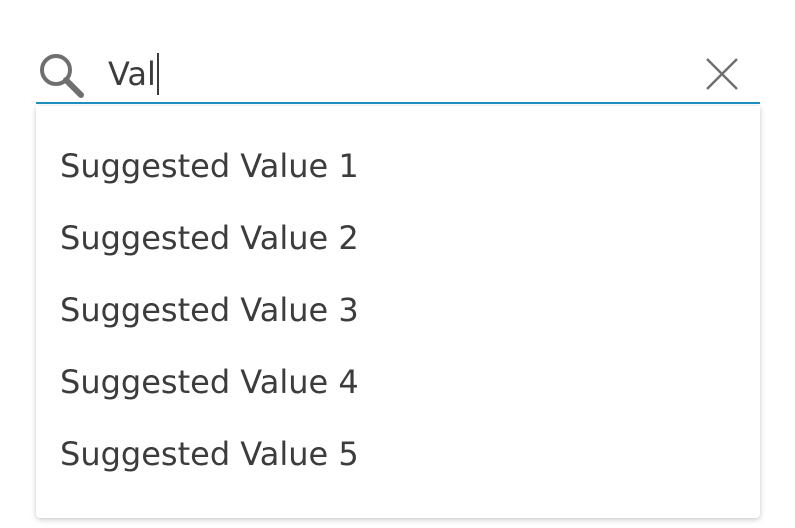  What do you see at coordinates (722, 74) in the screenshot?
I see `close-icon` at bounding box center [722, 74].